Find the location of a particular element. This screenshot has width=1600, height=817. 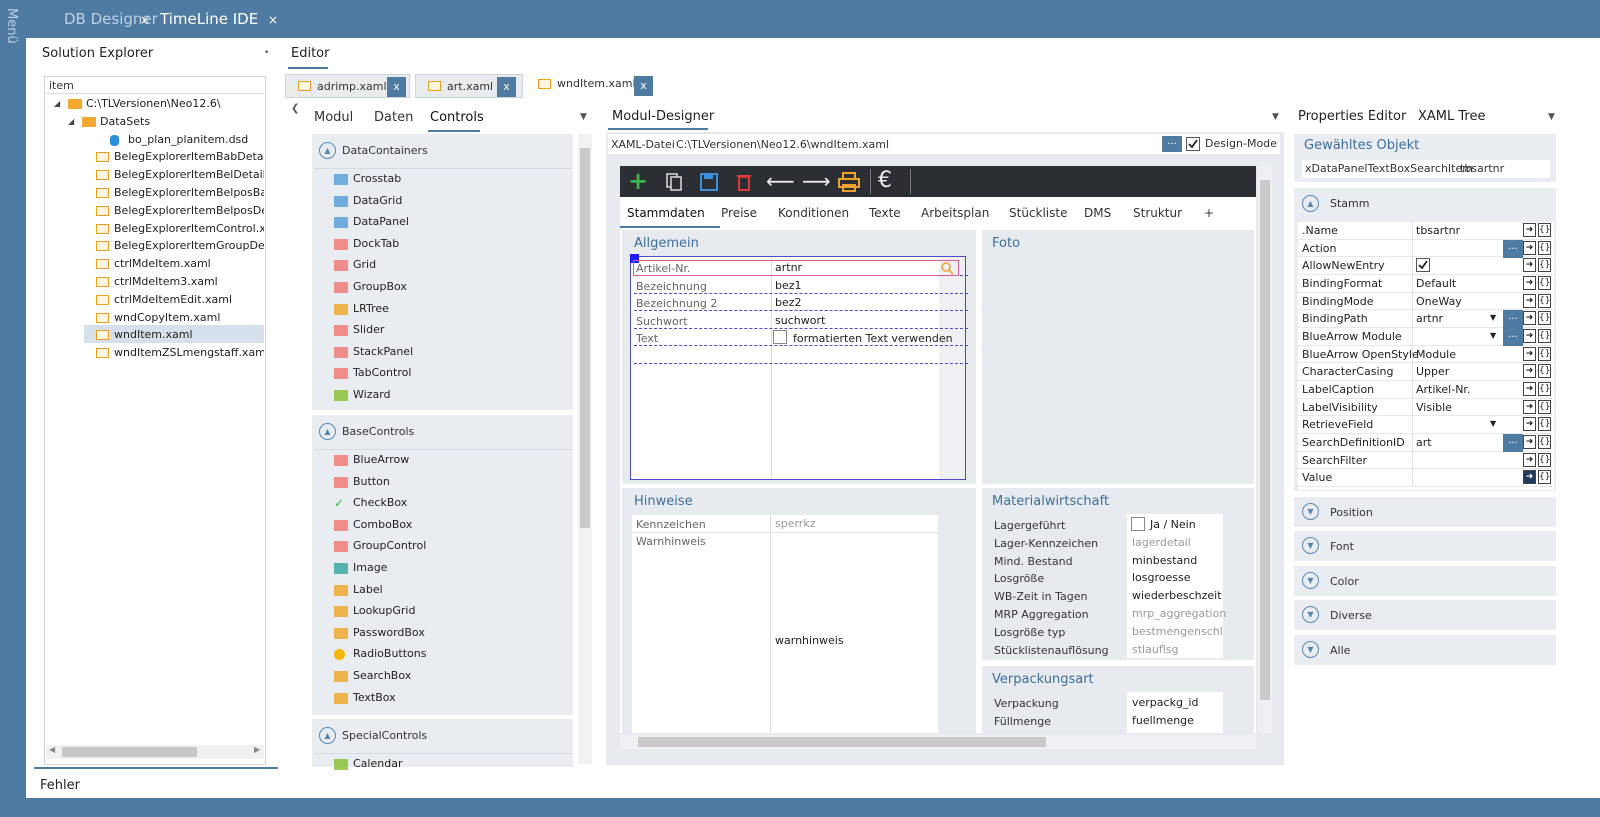

toolbox-item: Grid is located at coordinates (364, 264).